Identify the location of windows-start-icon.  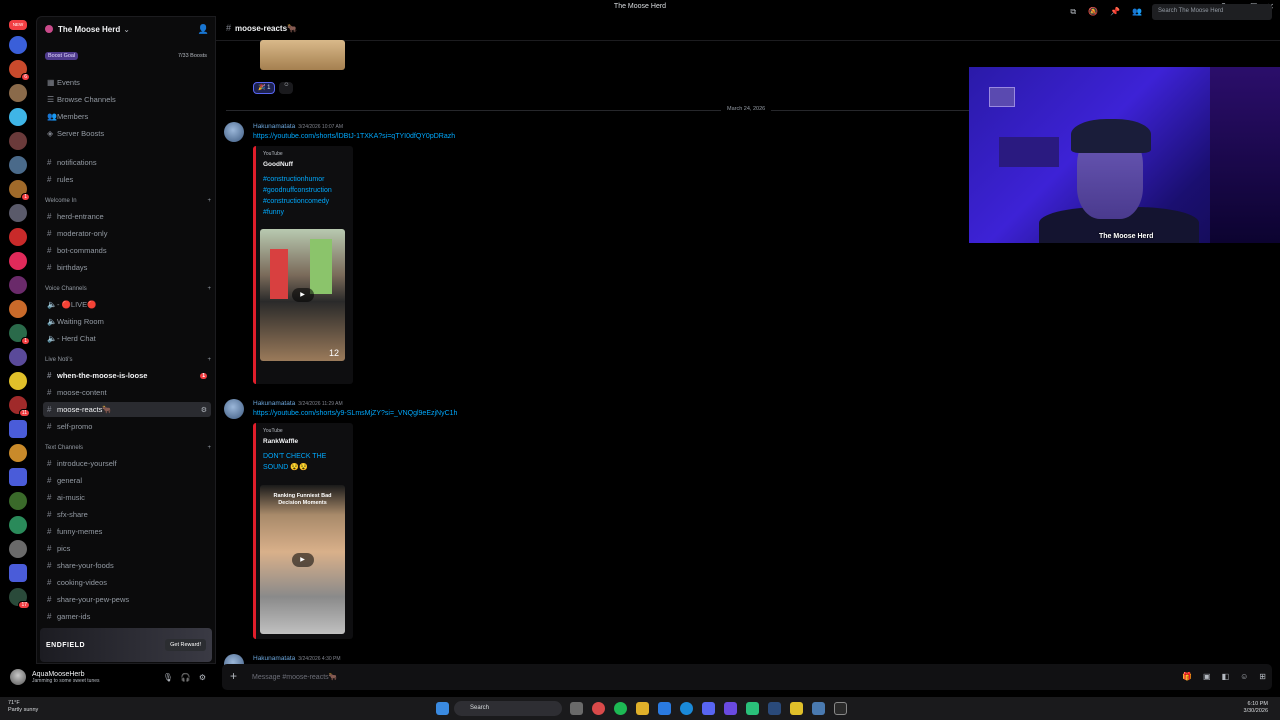
(442, 708).